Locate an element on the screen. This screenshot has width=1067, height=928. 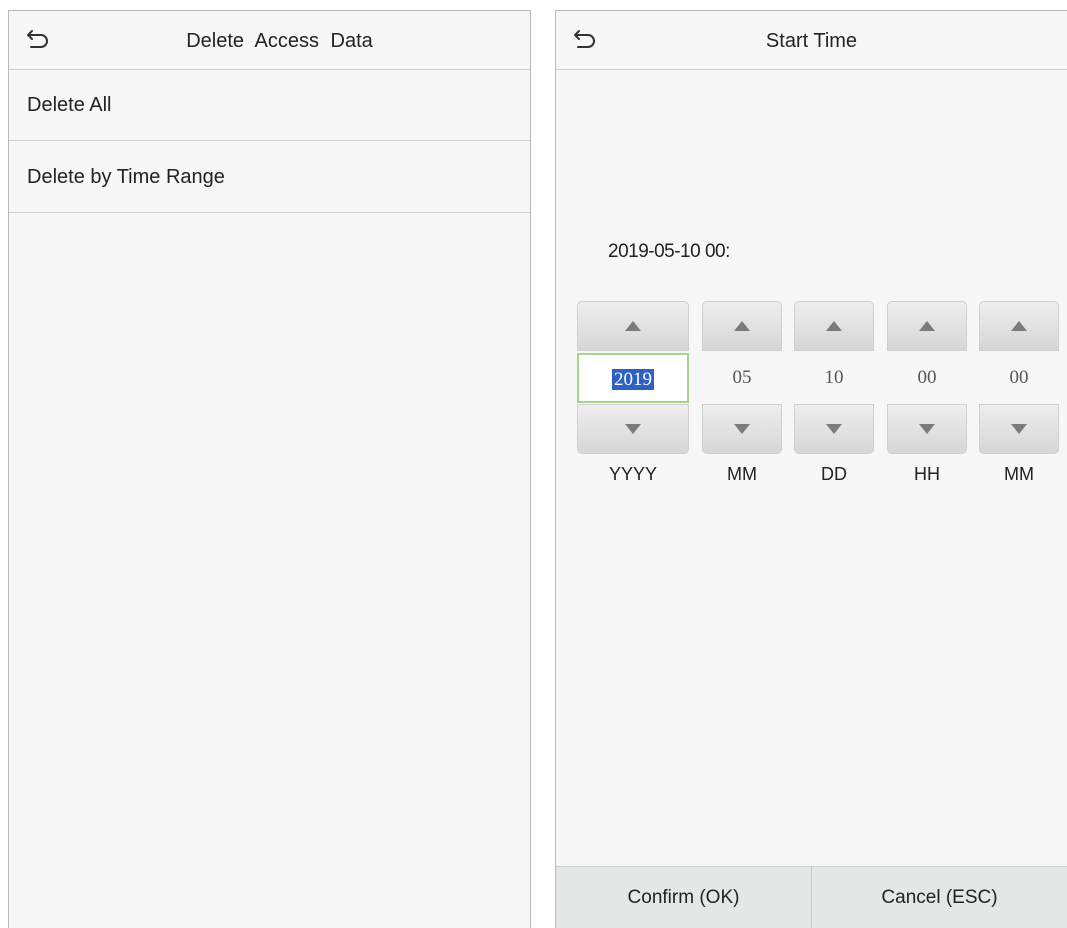
month-spinner: 05 MM is located at coordinates (742, 392).